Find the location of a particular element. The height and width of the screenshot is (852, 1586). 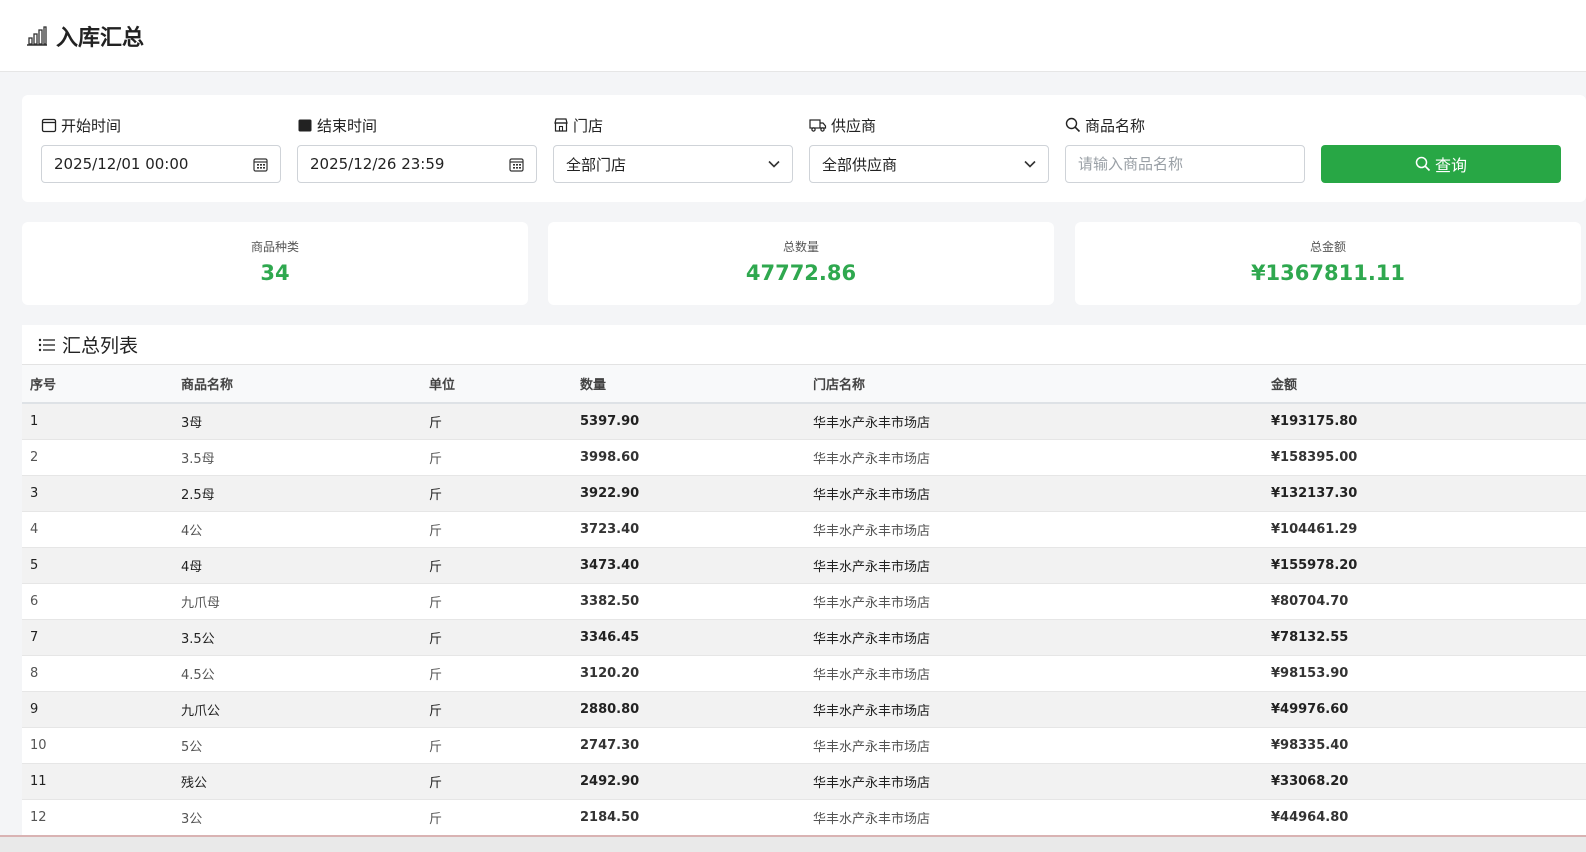

stat-label: 商品种类 is located at coordinates (274, 247).